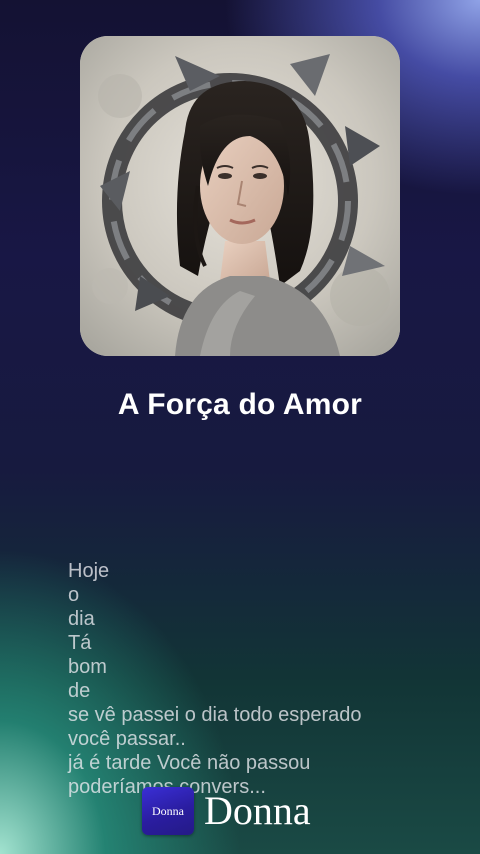  Describe the element at coordinates (168, 811) in the screenshot. I see `brand-logo: Donna` at that location.